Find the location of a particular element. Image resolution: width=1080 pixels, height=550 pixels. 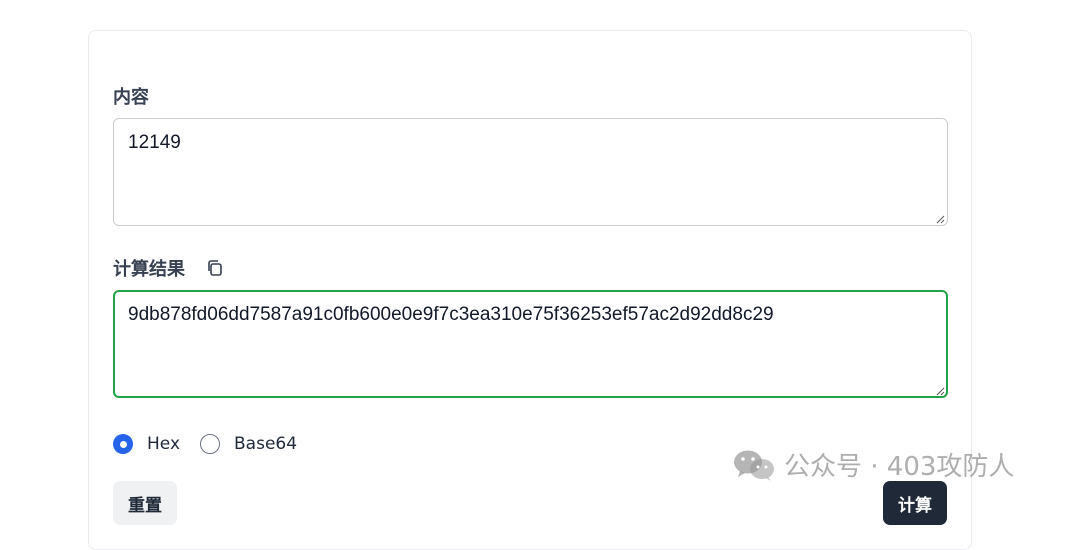

radio-hex: Hex is located at coordinates (146, 444).